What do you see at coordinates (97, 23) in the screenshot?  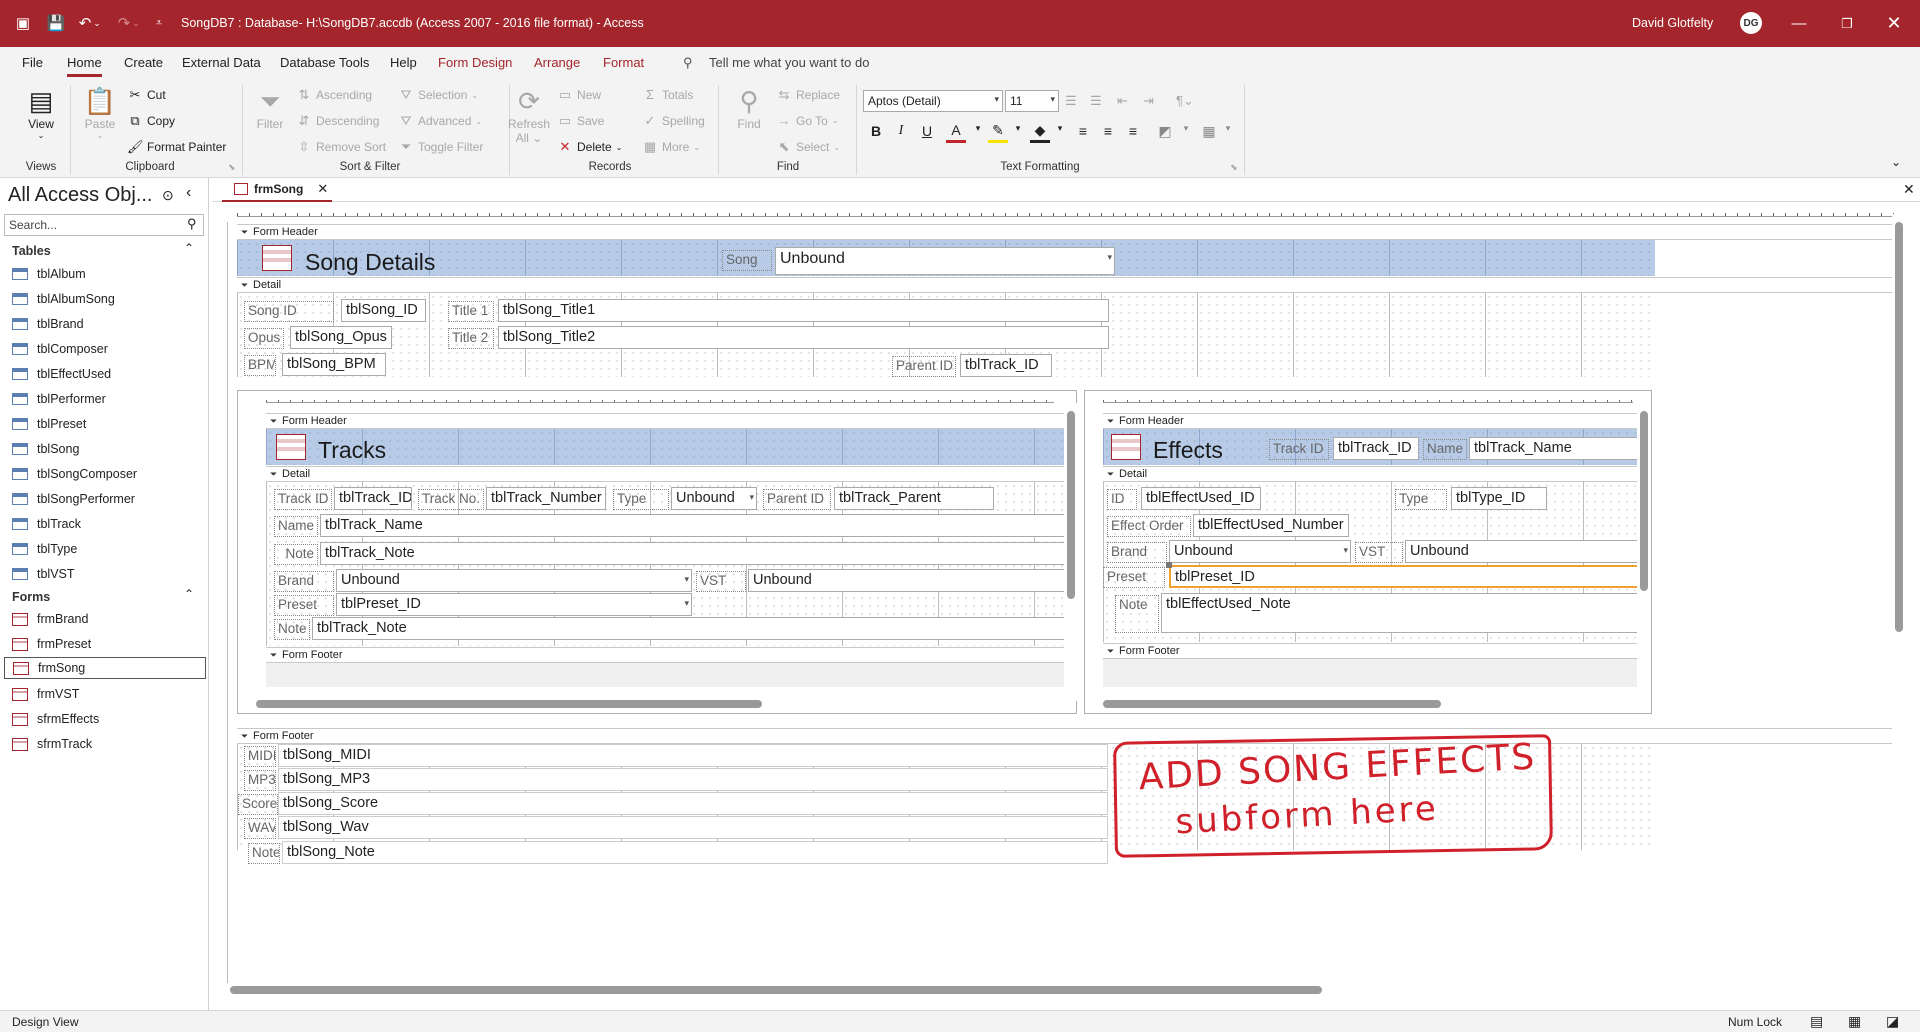 I see `undo-dropdown-icon: ⌄` at bounding box center [97, 23].